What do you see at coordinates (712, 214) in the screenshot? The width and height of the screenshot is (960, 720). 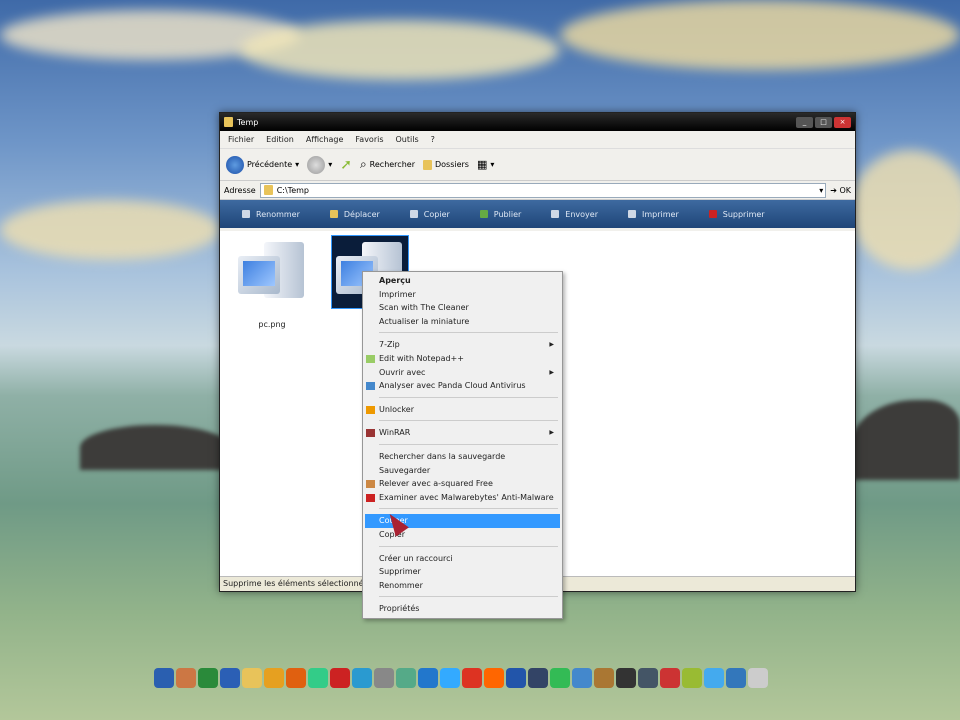 I see `delete-icon` at bounding box center [712, 214].